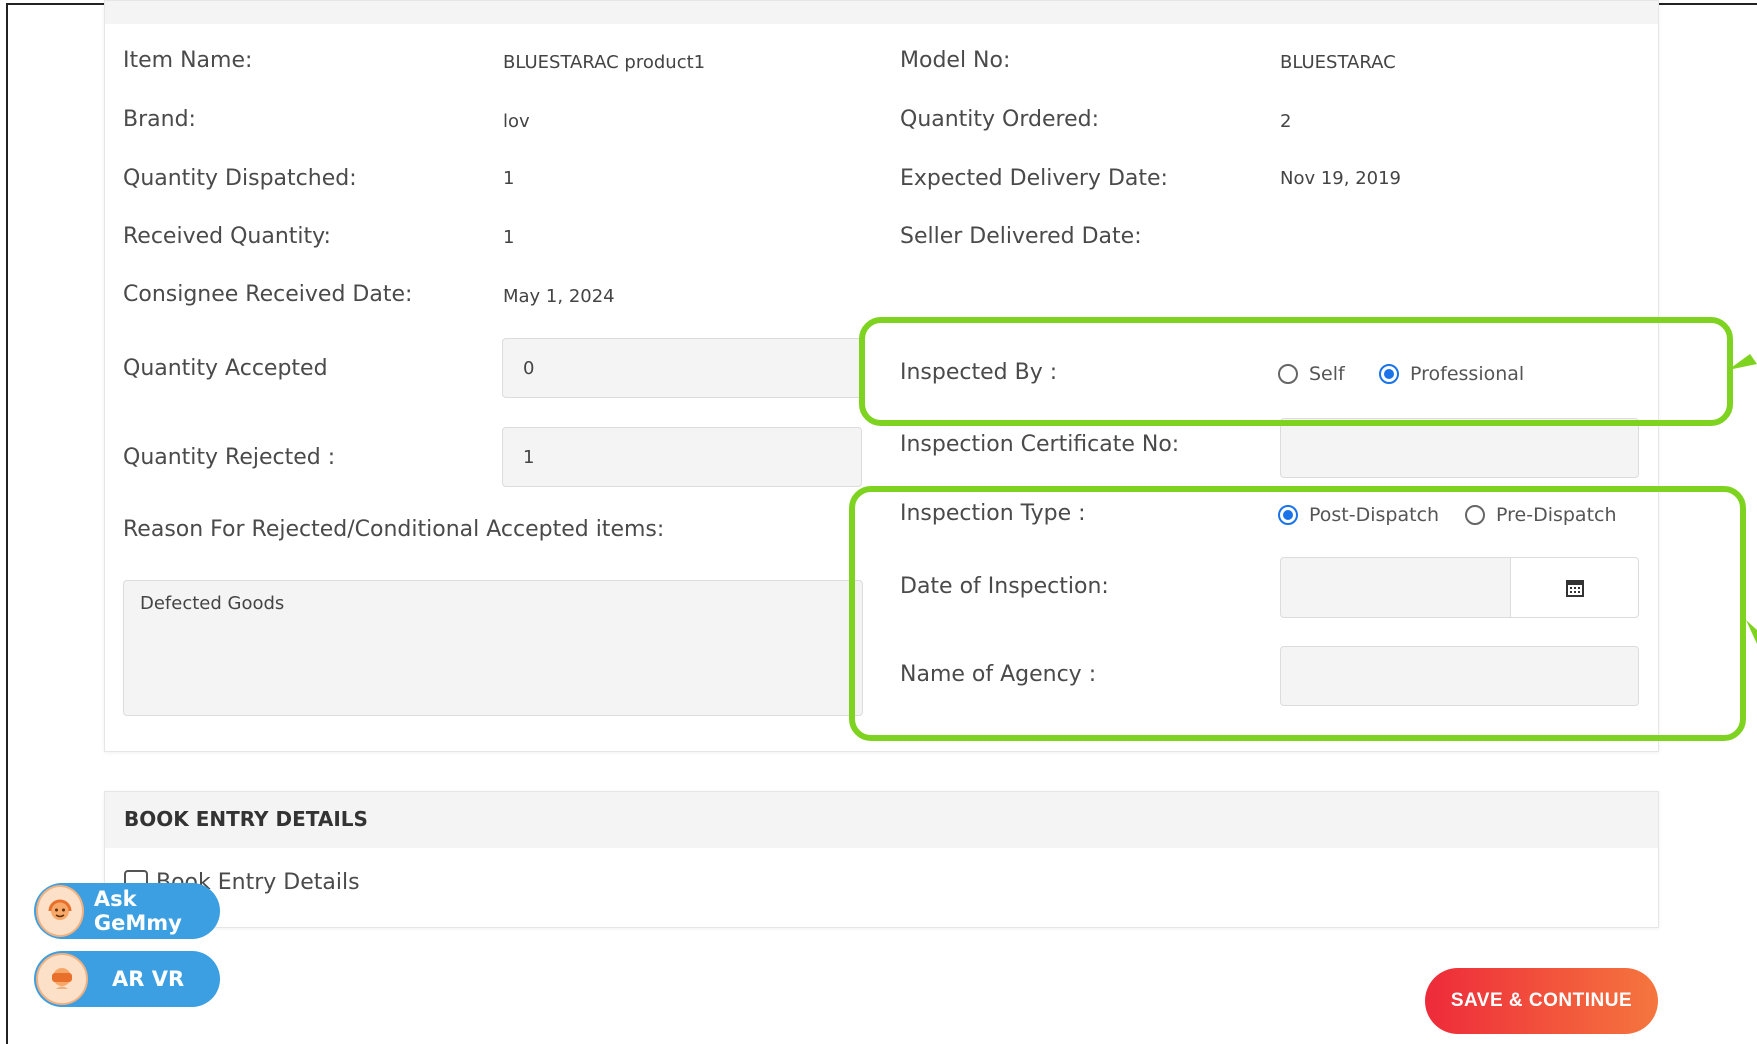  What do you see at coordinates (188, 60) in the screenshot?
I see `item-name-label: Item Name:` at bounding box center [188, 60].